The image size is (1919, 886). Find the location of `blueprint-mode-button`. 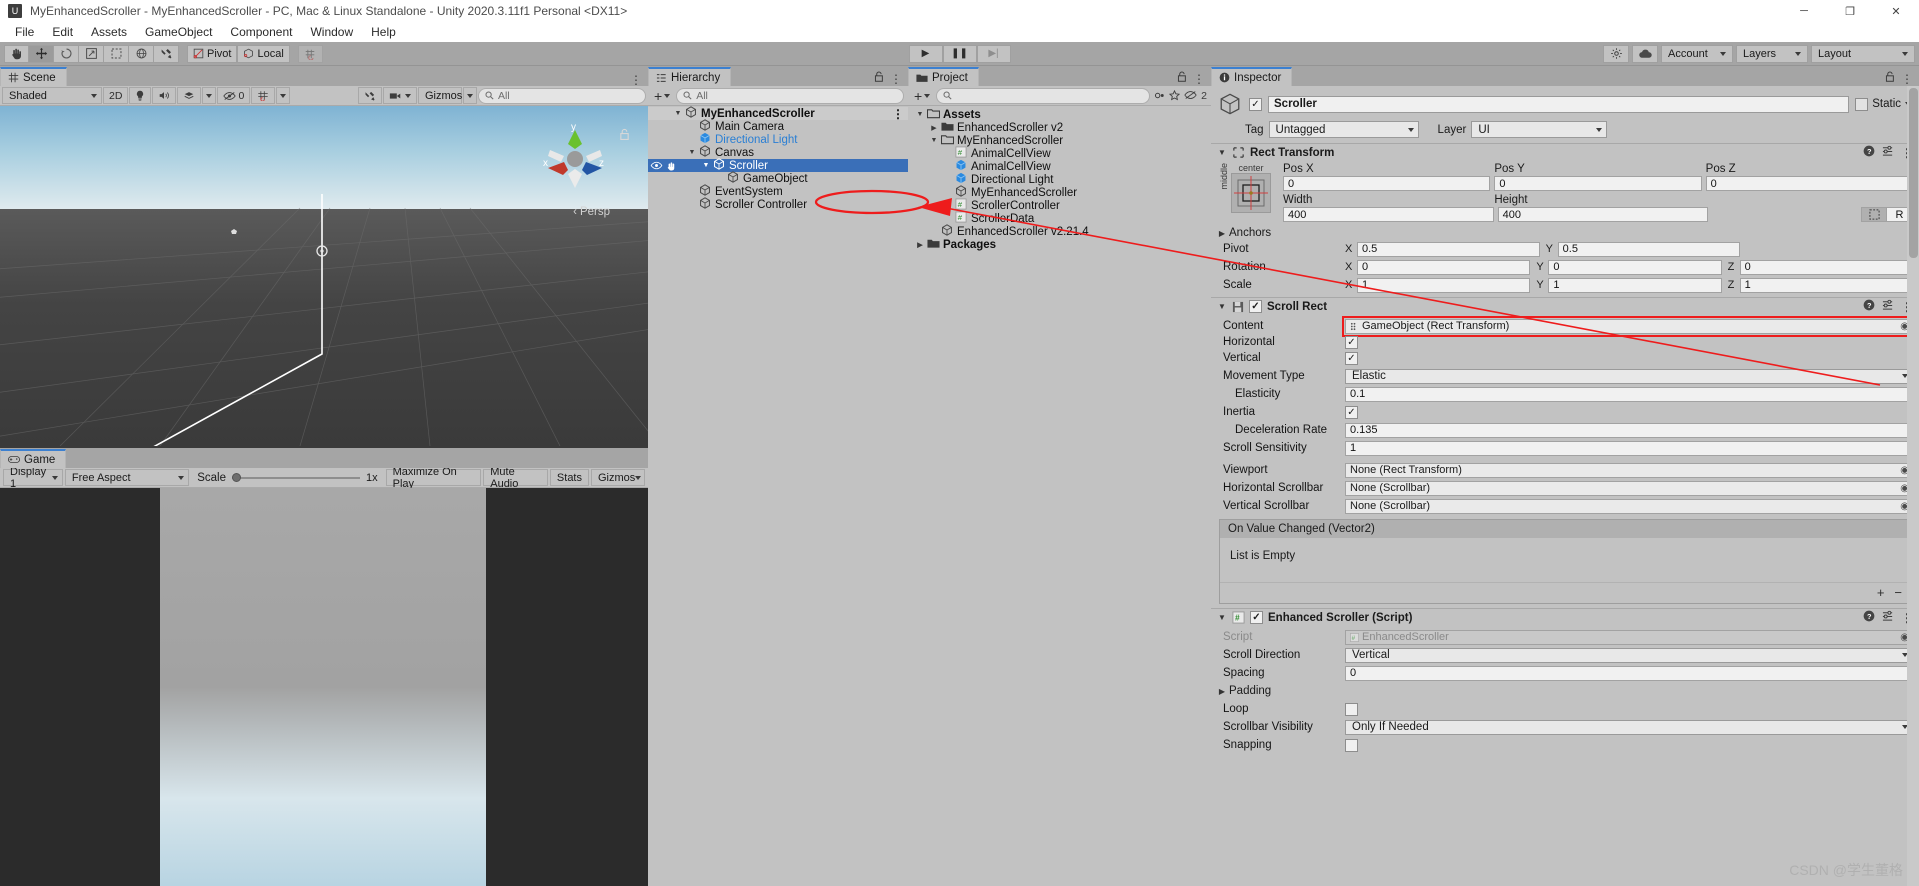

blueprint-mode-button is located at coordinates (1874, 214).